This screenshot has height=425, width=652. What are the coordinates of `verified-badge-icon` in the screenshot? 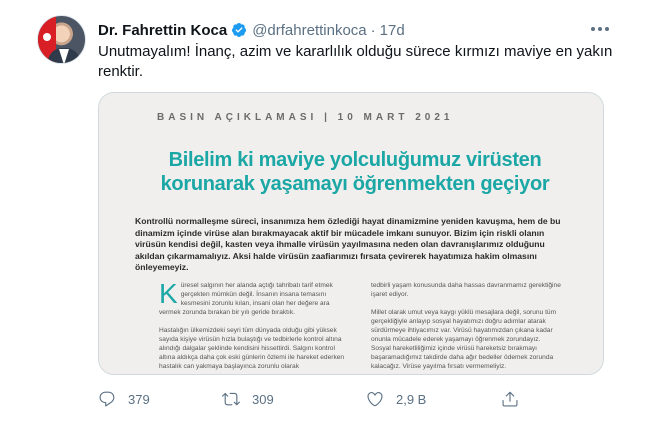 It's located at (239, 30).